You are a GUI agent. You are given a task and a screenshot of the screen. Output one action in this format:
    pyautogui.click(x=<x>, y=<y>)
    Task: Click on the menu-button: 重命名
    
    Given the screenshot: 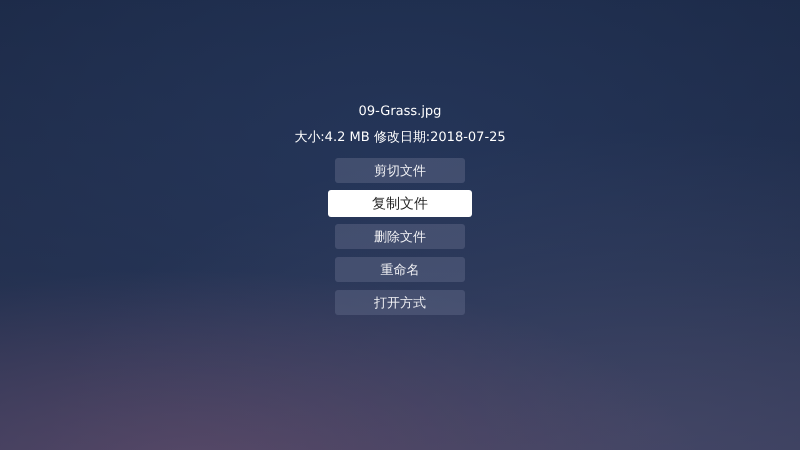 What is the action you would take?
    pyautogui.click(x=400, y=269)
    